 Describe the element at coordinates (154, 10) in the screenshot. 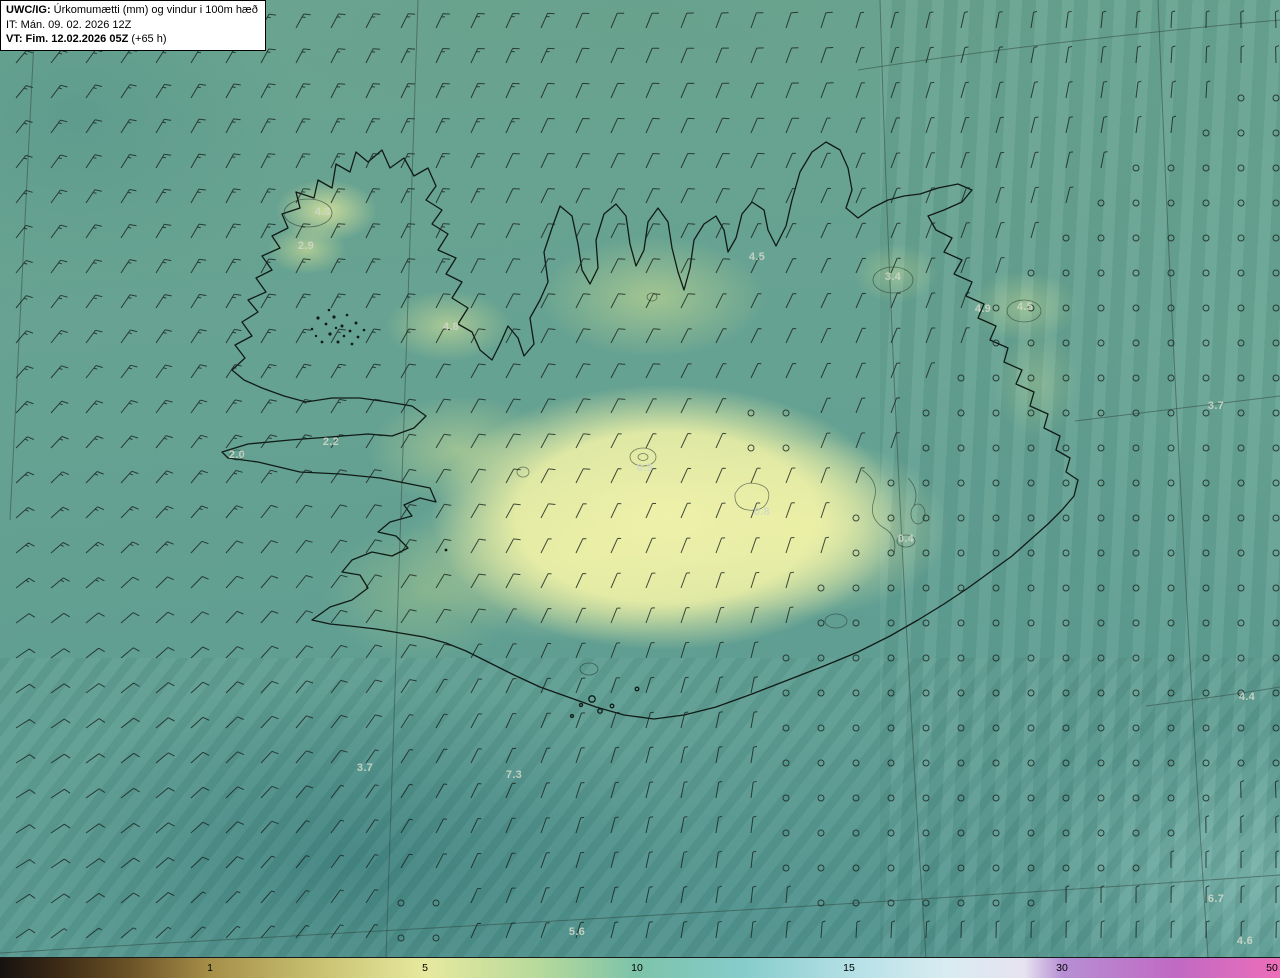

I see `product-title: Úrkomumætti (mm) og vindur i 100m hæð` at that location.